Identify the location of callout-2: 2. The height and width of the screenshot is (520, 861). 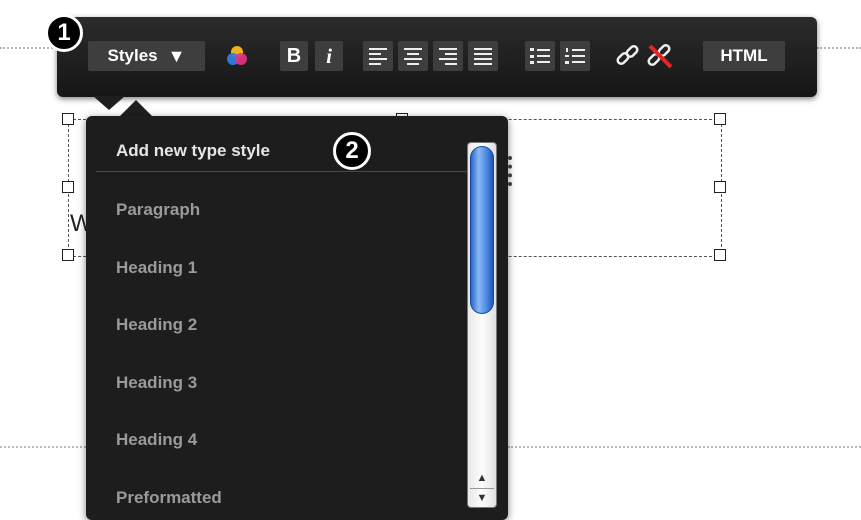
(352, 151).